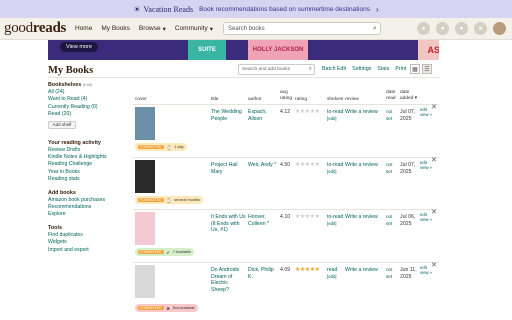  What do you see at coordinates (62, 124) in the screenshot?
I see `add-shelf-button: Add shelf` at bounding box center [62, 124].